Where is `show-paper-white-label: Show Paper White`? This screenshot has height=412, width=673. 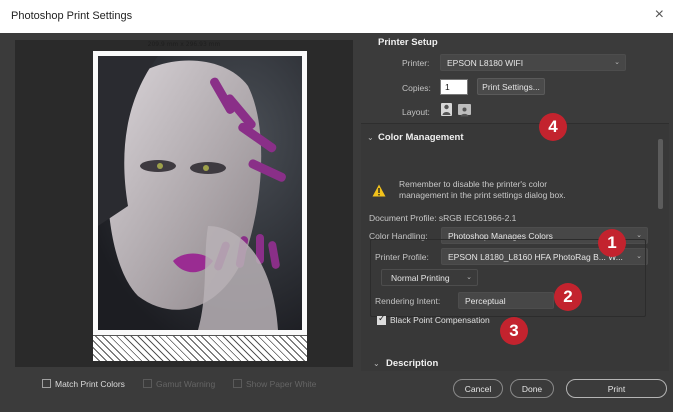 show-paper-white-label: Show Paper White is located at coordinates (281, 384).